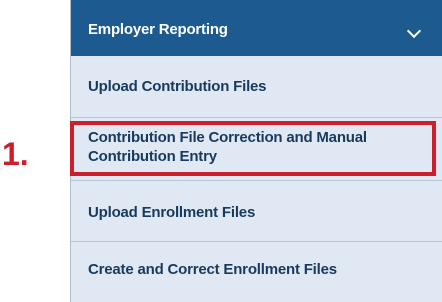 Image resolution: width=442 pixels, height=302 pixels. Describe the element at coordinates (158, 29) in the screenshot. I see `menu-header-title: Employer Reporting` at that location.